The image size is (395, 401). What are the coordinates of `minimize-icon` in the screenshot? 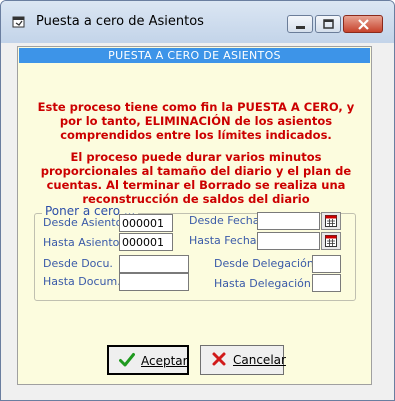 It's located at (300, 27).